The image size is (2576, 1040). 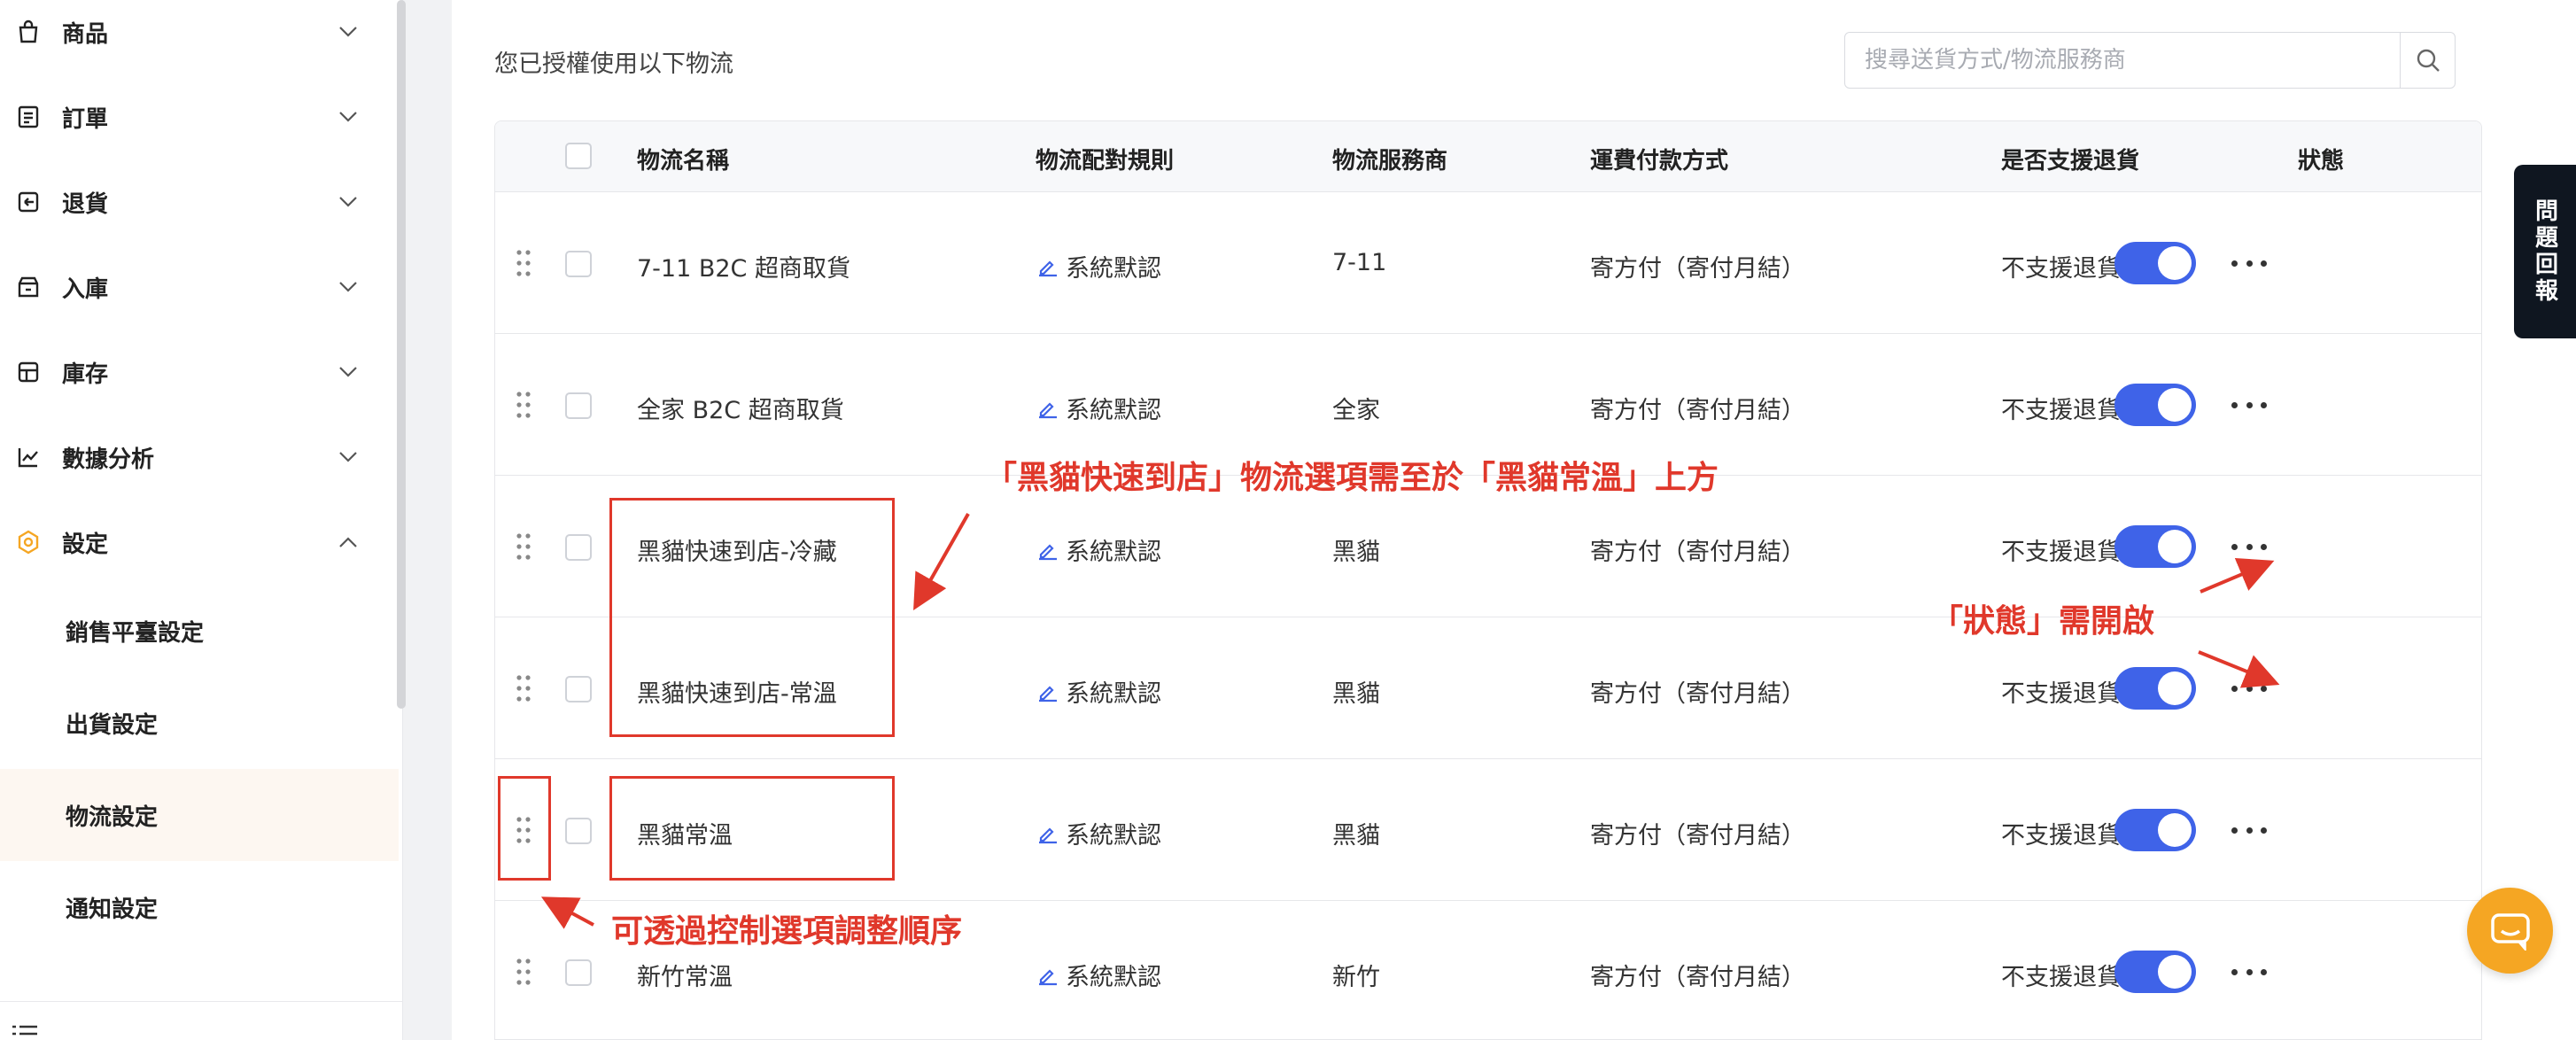 What do you see at coordinates (683, 161) in the screenshot?
I see `column-header-name: 物流名稱` at bounding box center [683, 161].